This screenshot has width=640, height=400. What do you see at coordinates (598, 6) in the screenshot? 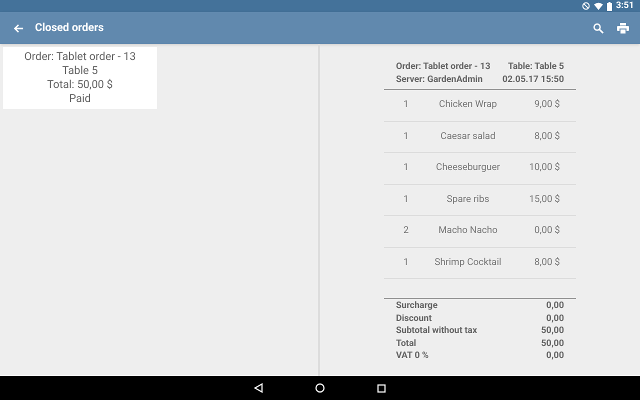
I see `wifi-icon` at bounding box center [598, 6].